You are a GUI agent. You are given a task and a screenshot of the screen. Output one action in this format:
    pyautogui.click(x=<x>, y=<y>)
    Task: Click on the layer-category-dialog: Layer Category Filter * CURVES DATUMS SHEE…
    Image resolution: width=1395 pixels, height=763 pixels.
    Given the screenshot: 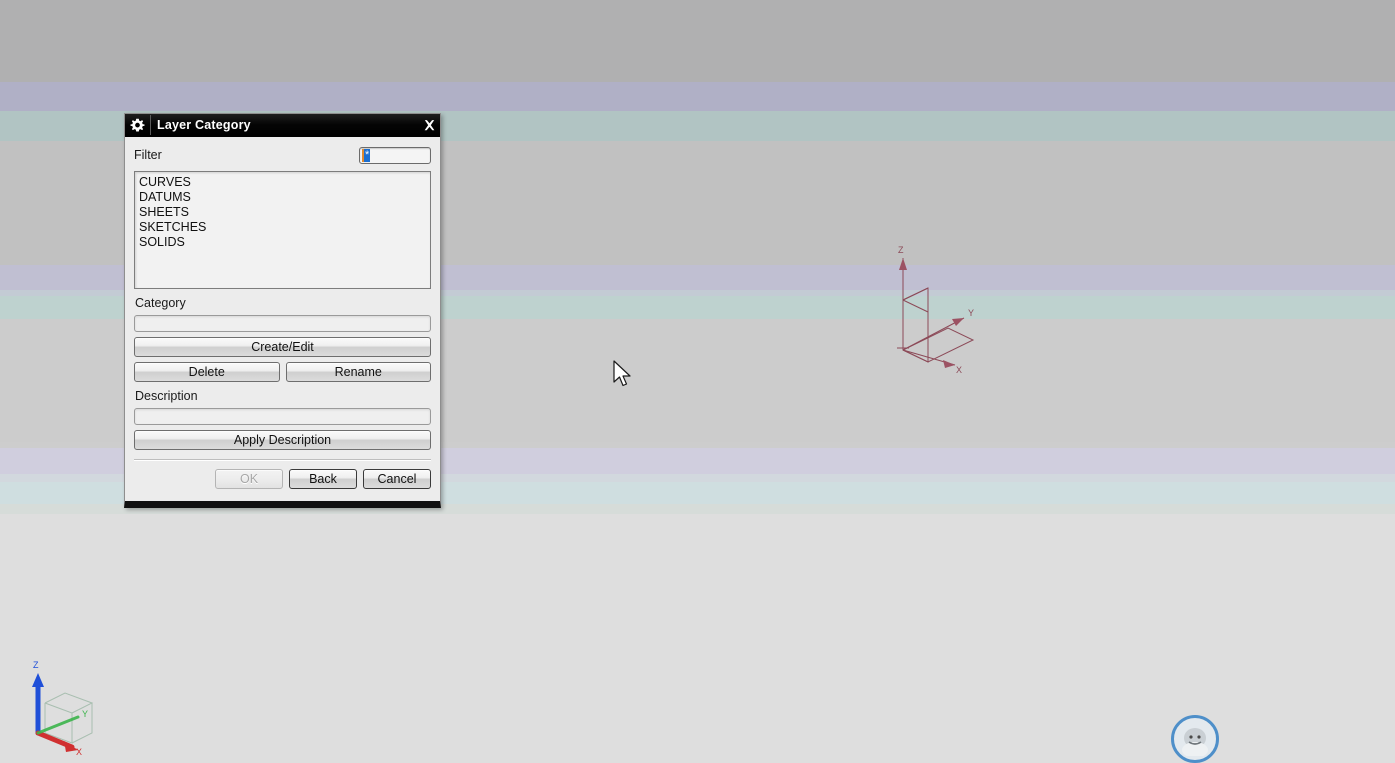 What is the action you would take?
    pyautogui.click(x=282, y=310)
    